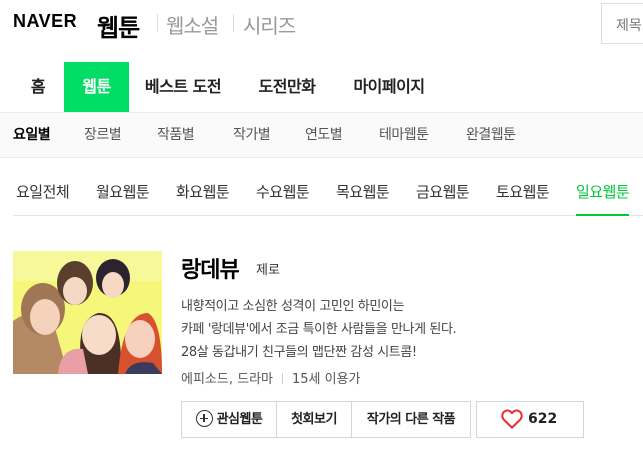 This screenshot has height=454, width=643. I want to click on webtoon-title: 랑데뷰, so click(210, 268).